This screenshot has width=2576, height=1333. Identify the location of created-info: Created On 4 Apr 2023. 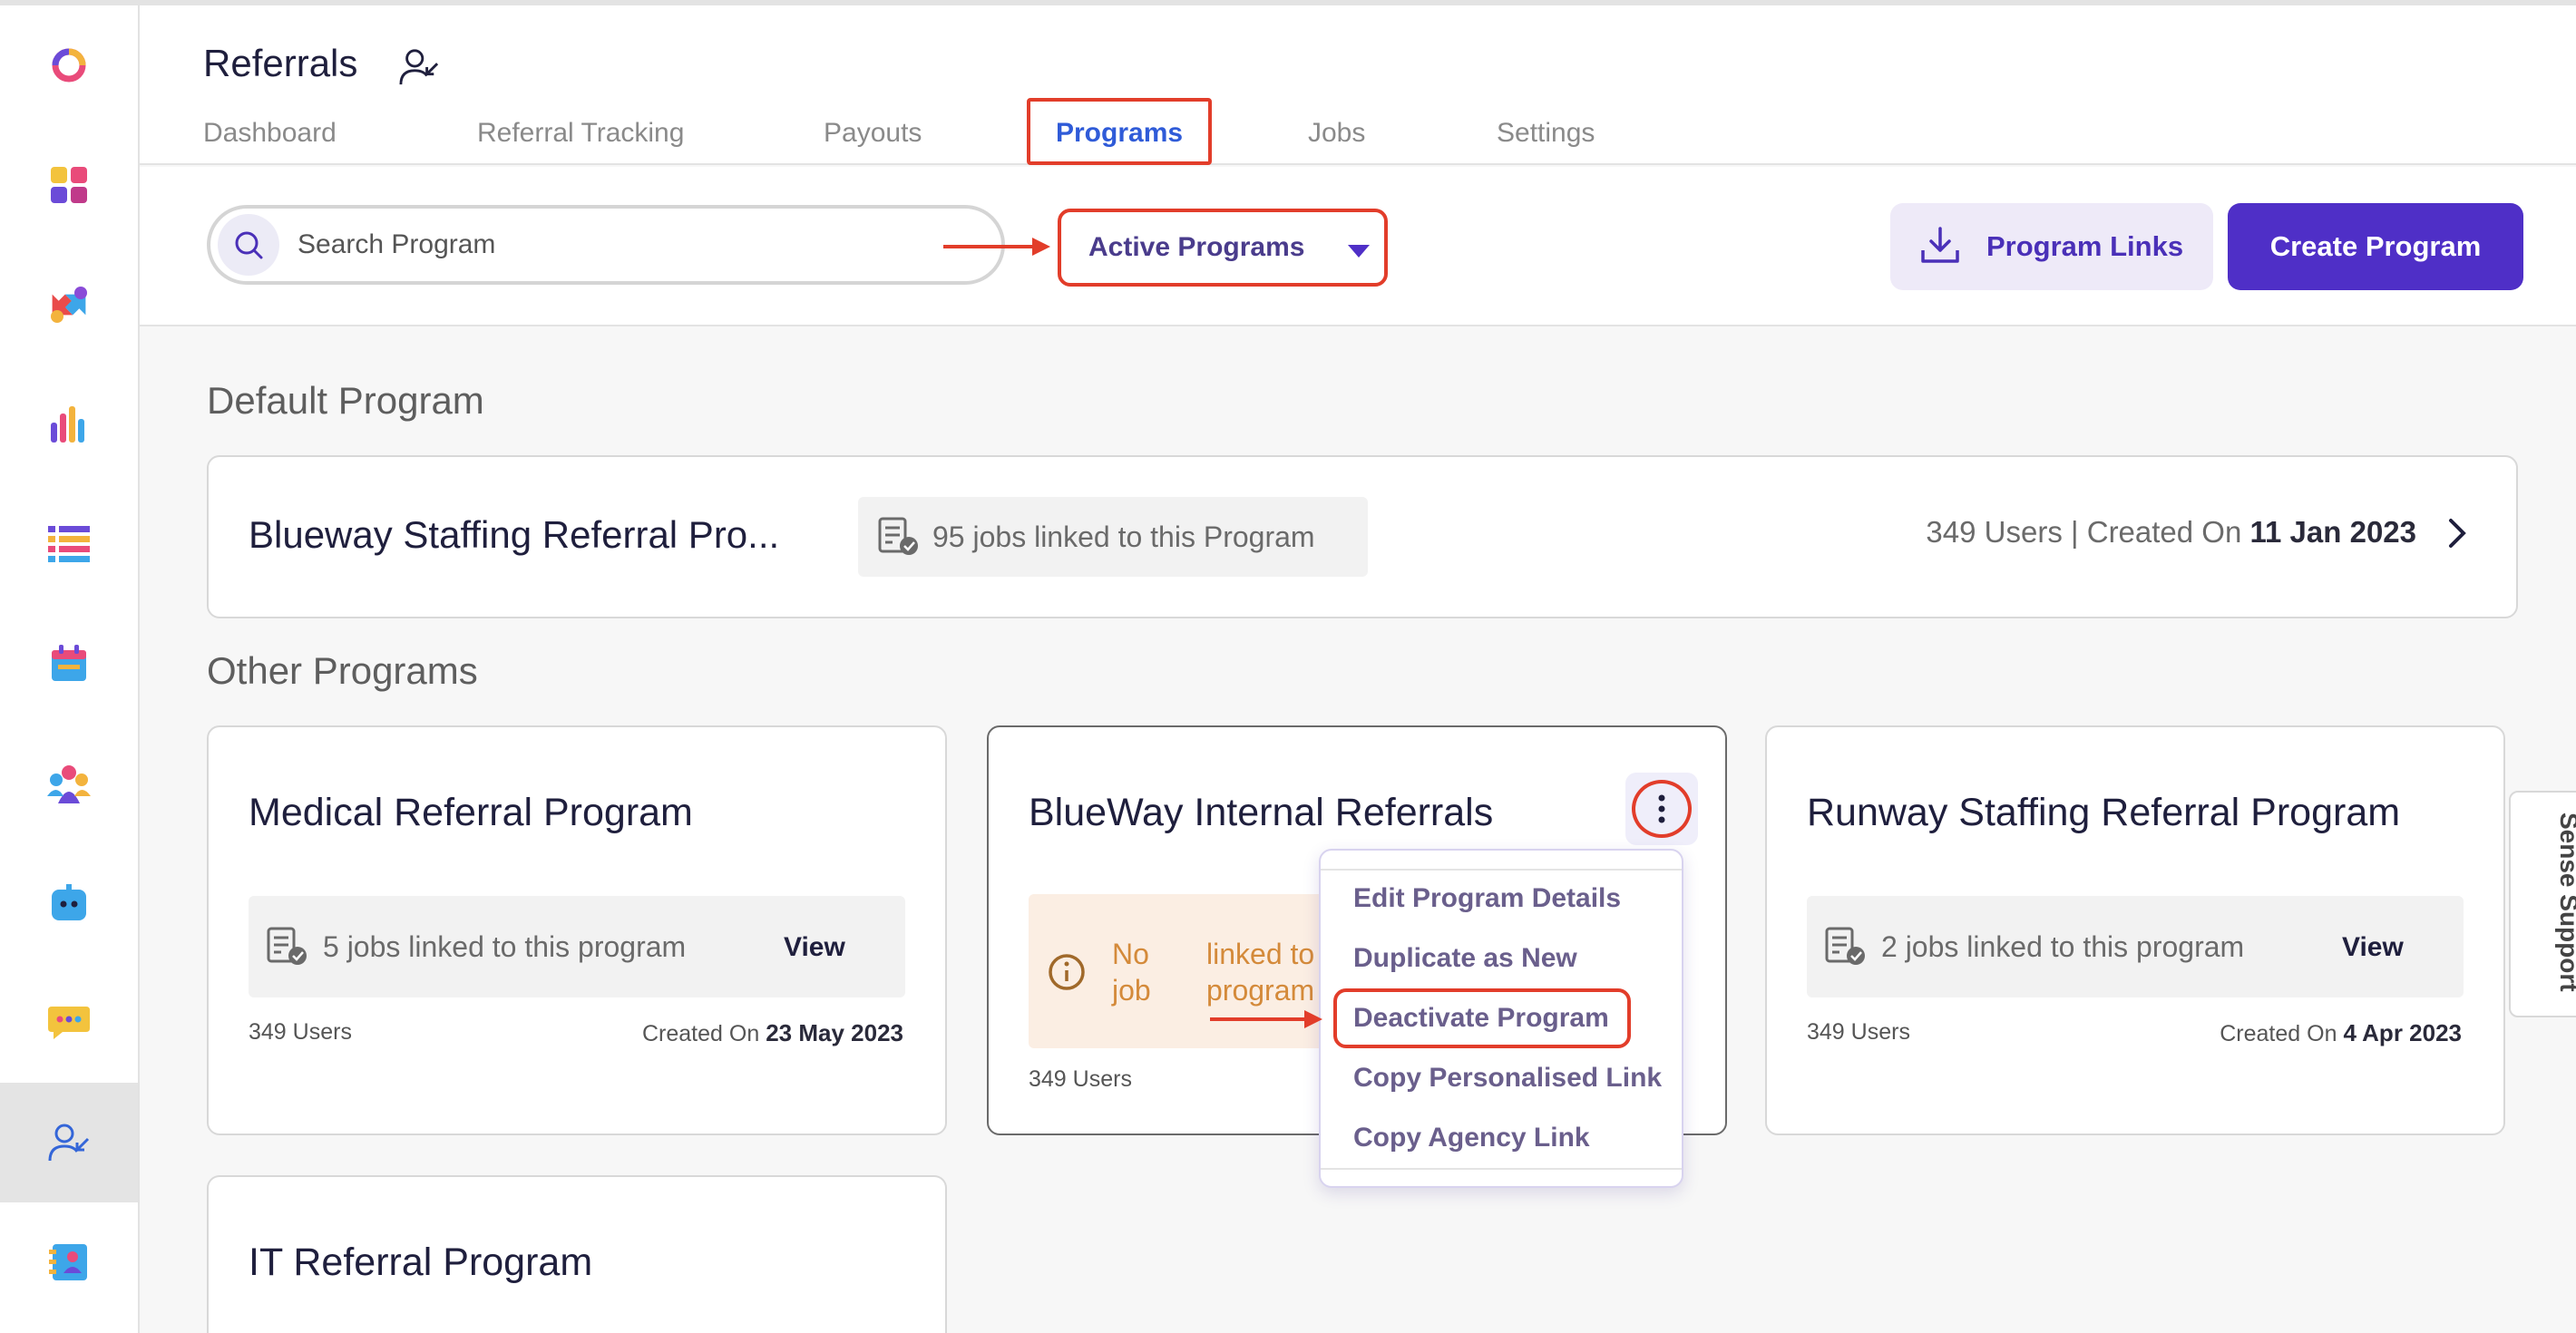
(2341, 1033).